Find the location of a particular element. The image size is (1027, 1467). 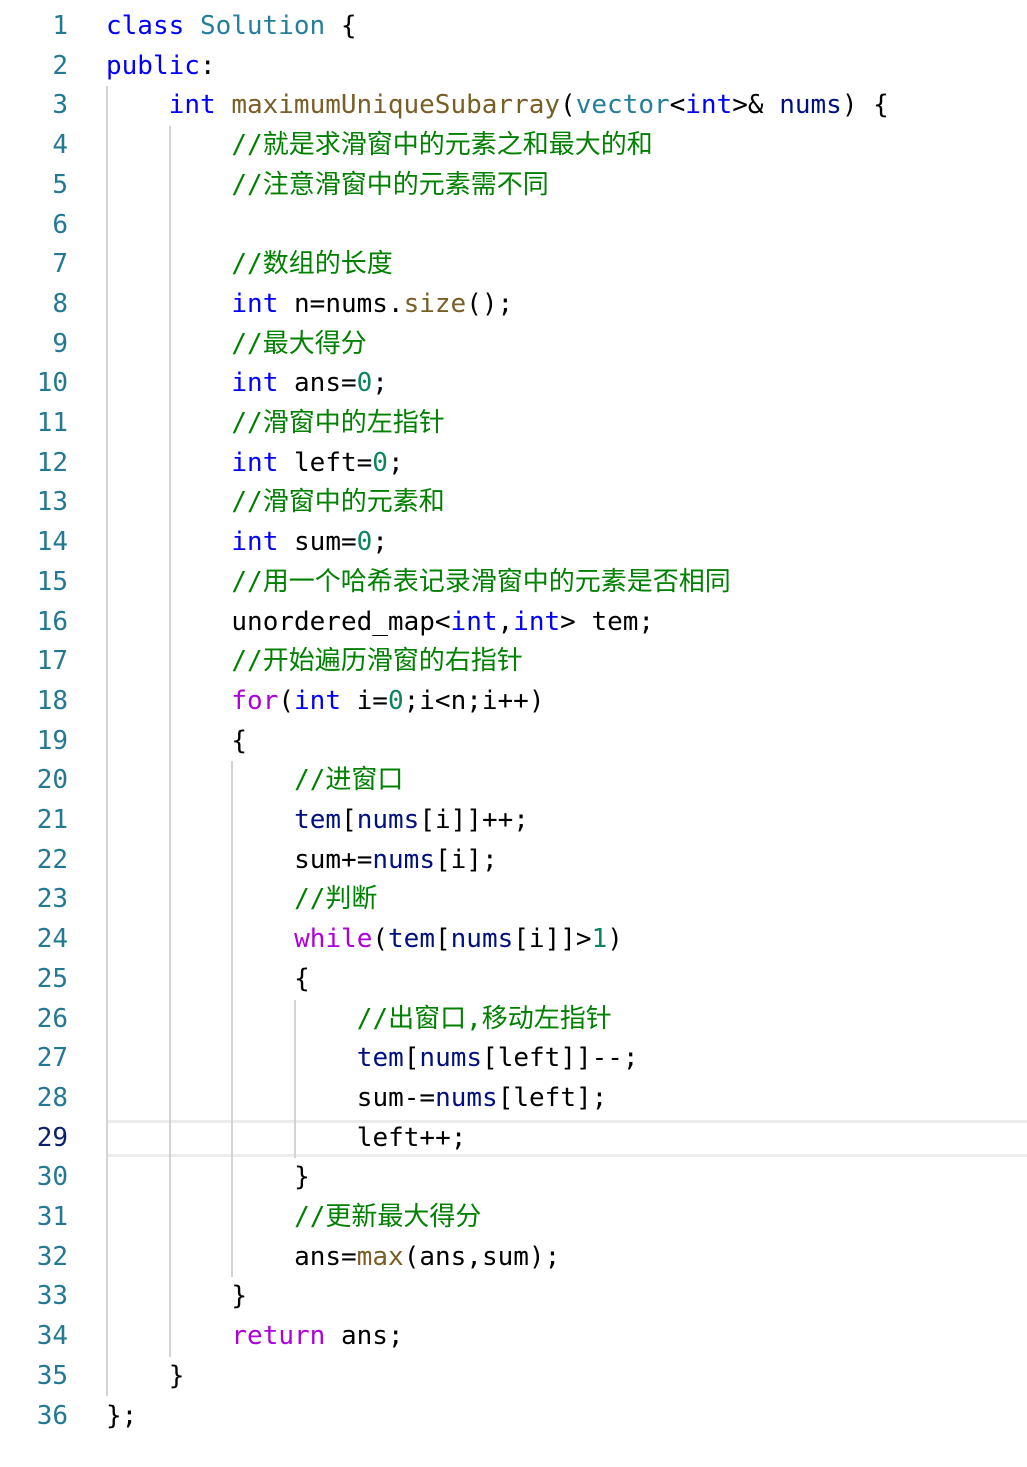

code-comment: //出窗口,移动左指针 is located at coordinates (484, 1018).